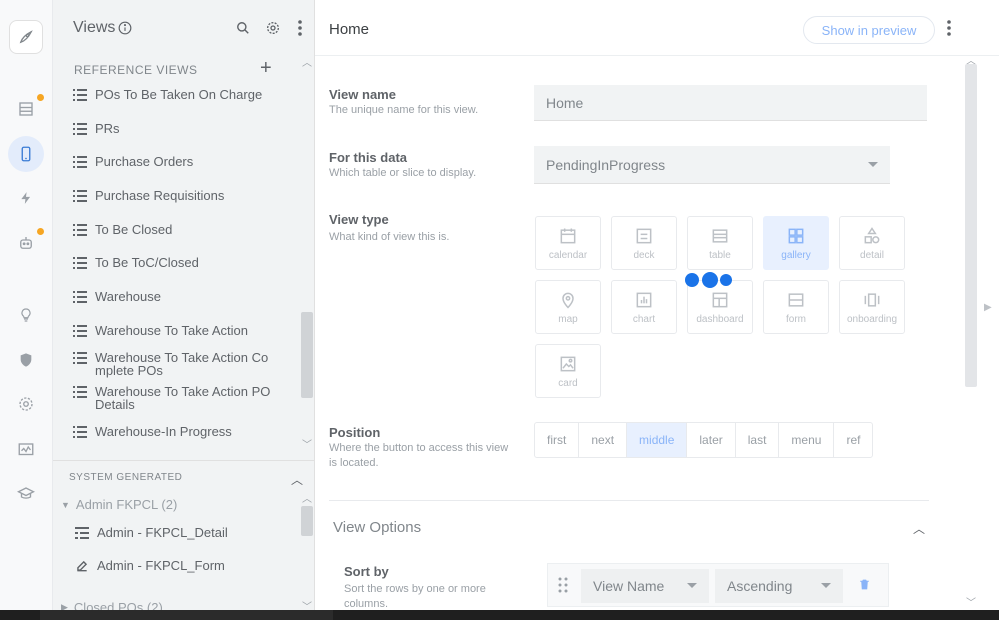  I want to click on list-item: POs To Be Taken On Charge, so click(185, 95).